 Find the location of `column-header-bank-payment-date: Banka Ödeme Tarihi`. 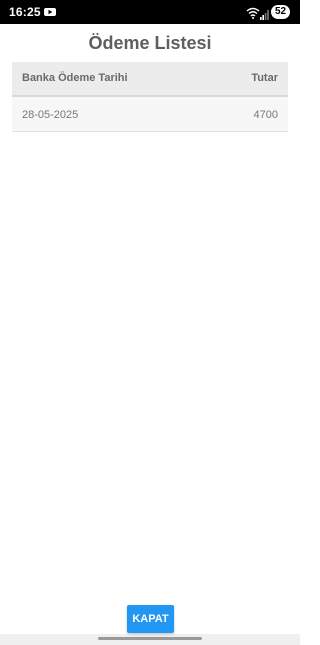

column-header-bank-payment-date: Banka Ödeme Tarihi is located at coordinates (75, 78).